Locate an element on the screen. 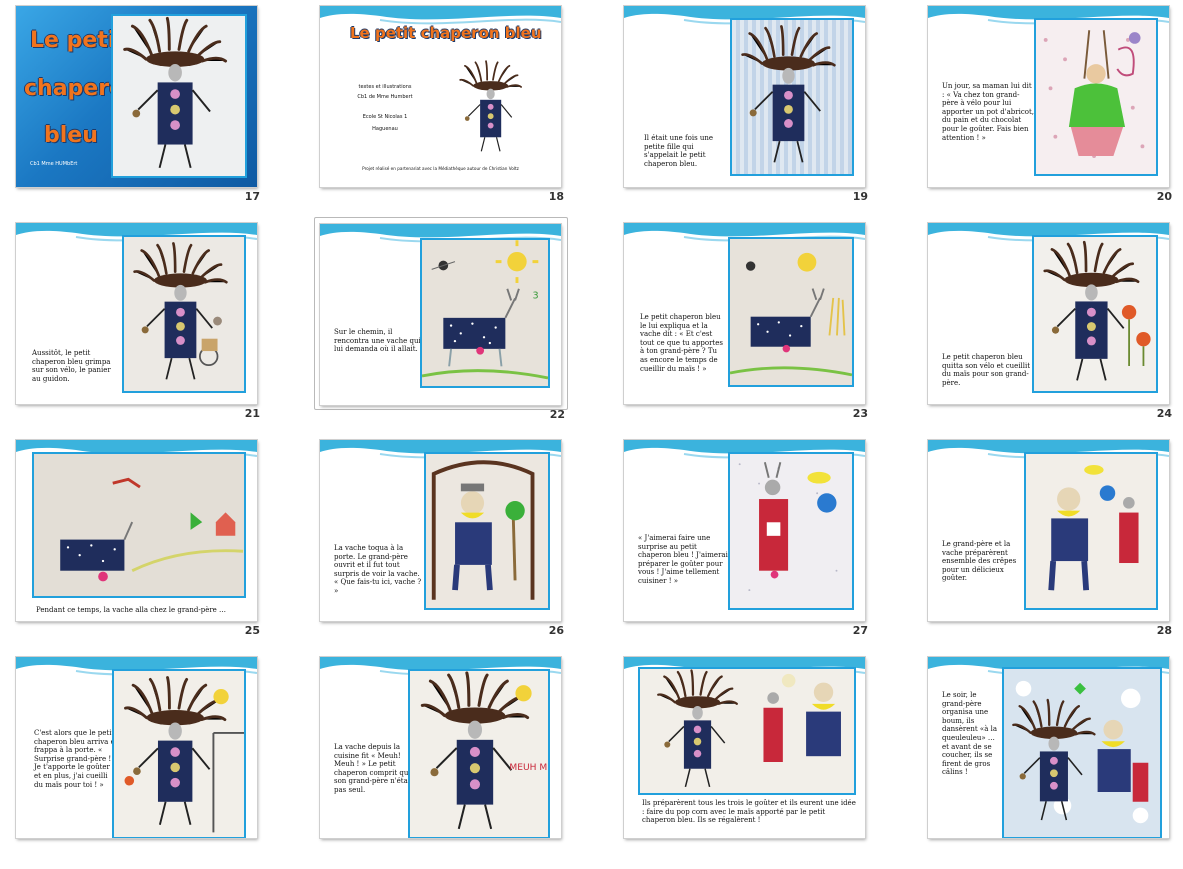 Image resolution: width=1183 pixels, height=869 pixels. class-label: Cb1 Mme HUMbErt is located at coordinates (54, 164).